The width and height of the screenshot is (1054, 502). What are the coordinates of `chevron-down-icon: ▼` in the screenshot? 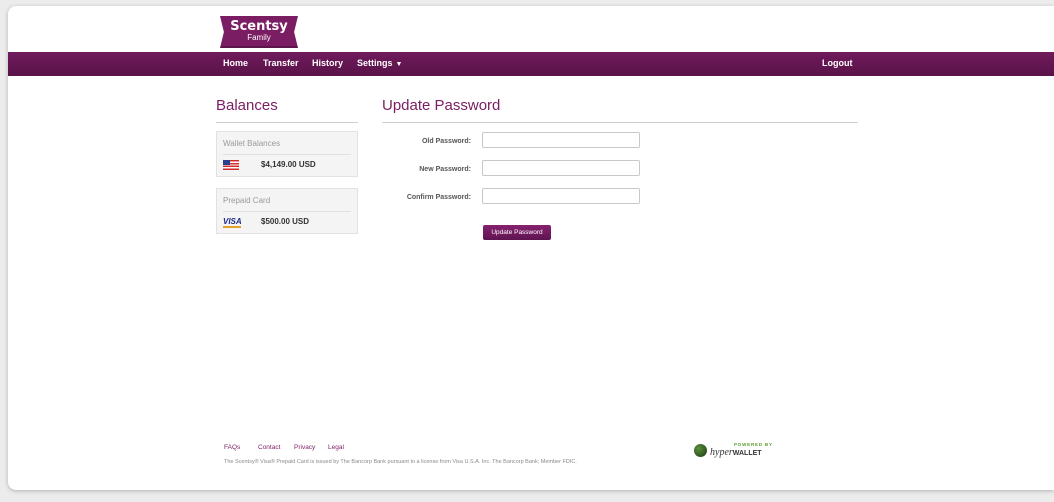 It's located at (399, 64).